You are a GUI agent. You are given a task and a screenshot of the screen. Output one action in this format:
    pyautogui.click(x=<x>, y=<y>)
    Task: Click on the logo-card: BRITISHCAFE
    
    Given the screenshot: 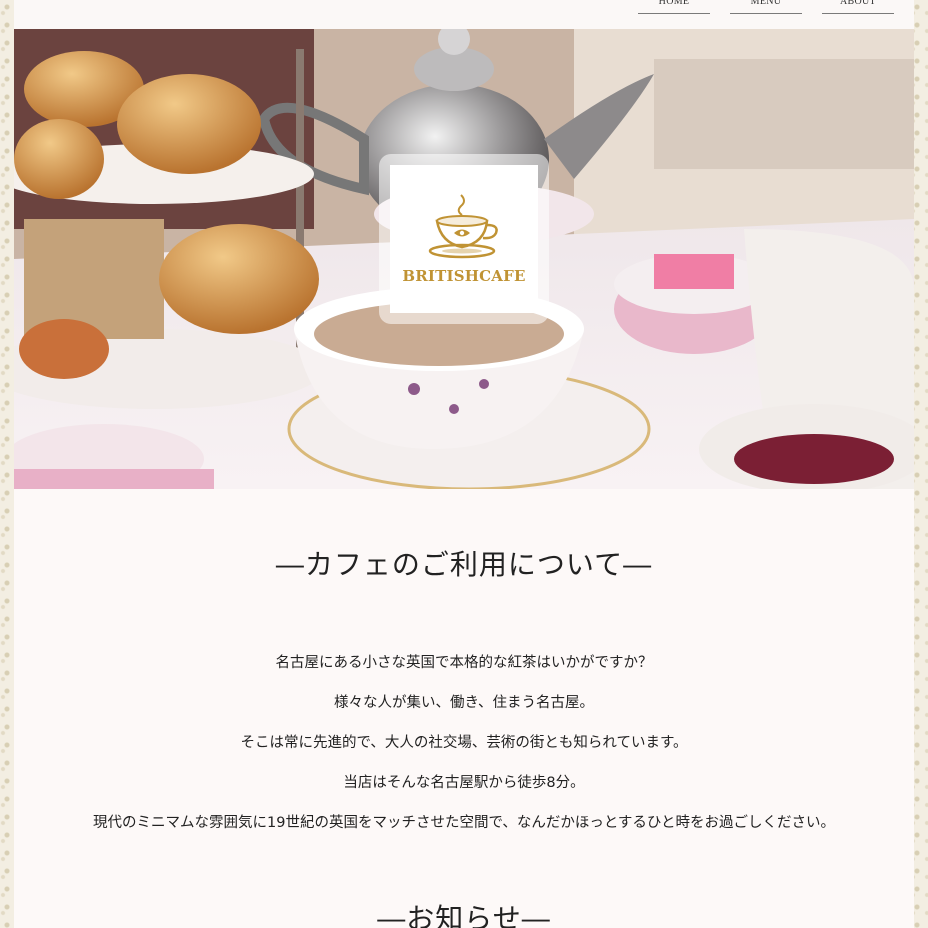 What is the action you would take?
    pyautogui.click(x=464, y=239)
    